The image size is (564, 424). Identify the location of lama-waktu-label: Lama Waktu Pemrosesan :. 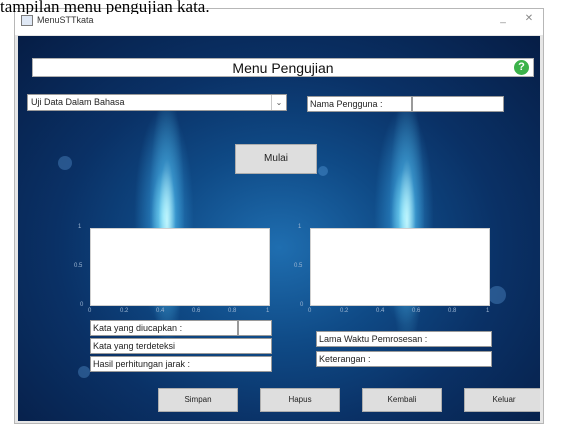
(404, 339).